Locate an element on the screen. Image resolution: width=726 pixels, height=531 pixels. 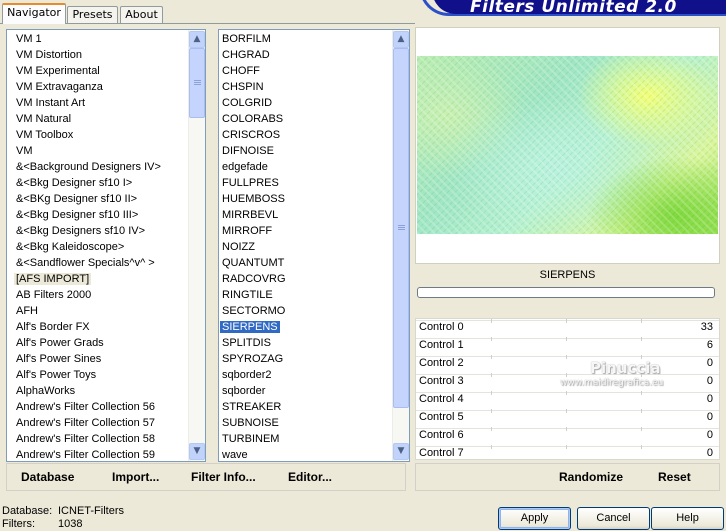
list-item: BORFILM is located at coordinates (305, 39).